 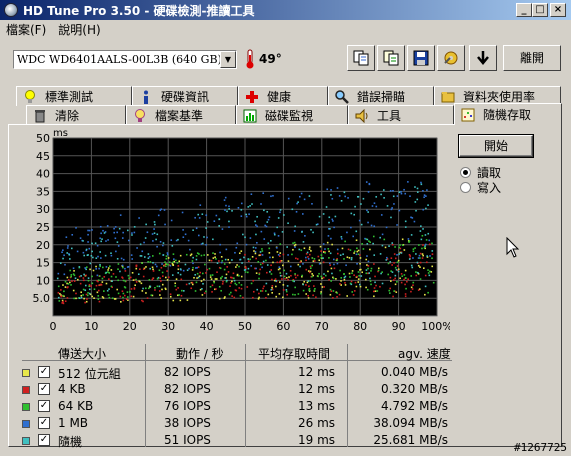 I want to click on exit-button: 離開, so click(x=532, y=58).